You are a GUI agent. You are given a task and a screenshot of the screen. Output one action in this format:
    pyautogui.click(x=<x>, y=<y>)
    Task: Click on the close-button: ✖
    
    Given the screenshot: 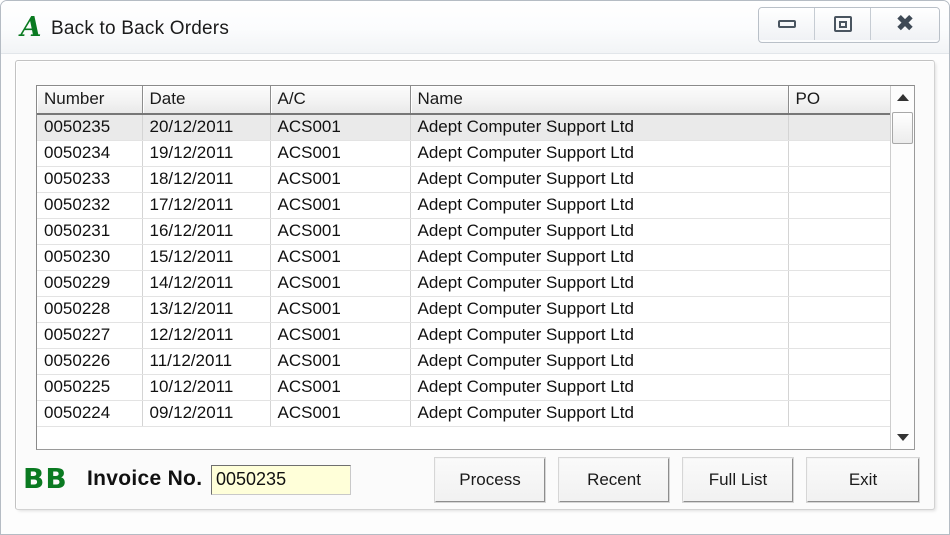 What is the action you would take?
    pyautogui.click(x=905, y=24)
    